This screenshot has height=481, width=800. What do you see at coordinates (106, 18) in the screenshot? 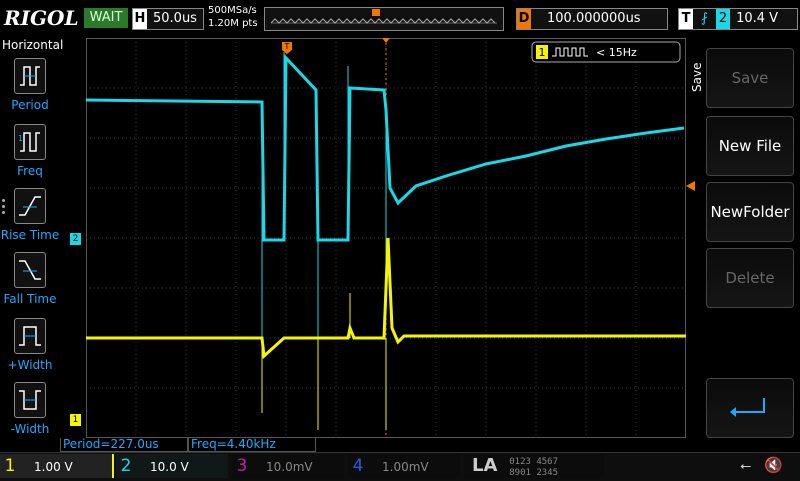
I see `run-state-badge: WAIT` at bounding box center [106, 18].